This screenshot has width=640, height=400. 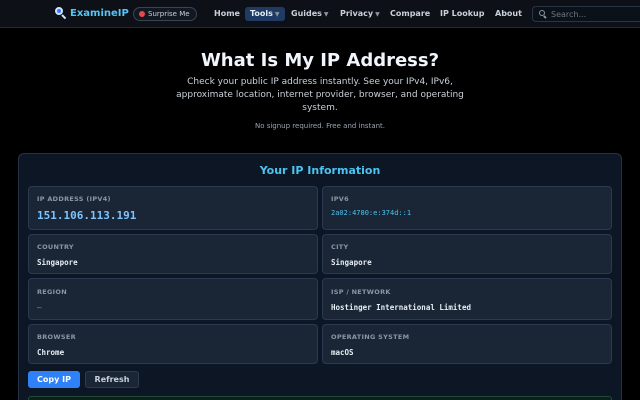 I want to click on nav-label: Privacy, so click(x=357, y=13).